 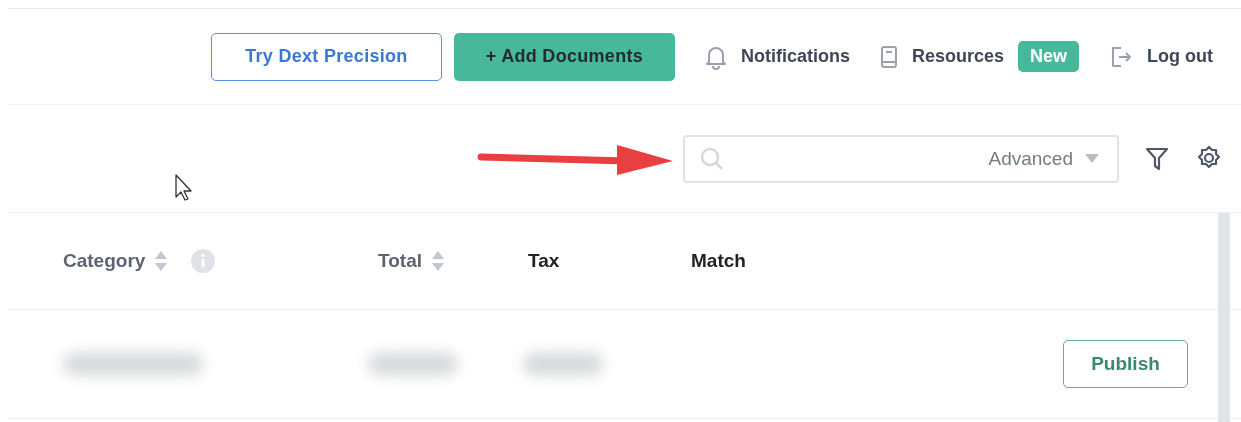 What do you see at coordinates (1092, 158) in the screenshot?
I see `caret-icon` at bounding box center [1092, 158].